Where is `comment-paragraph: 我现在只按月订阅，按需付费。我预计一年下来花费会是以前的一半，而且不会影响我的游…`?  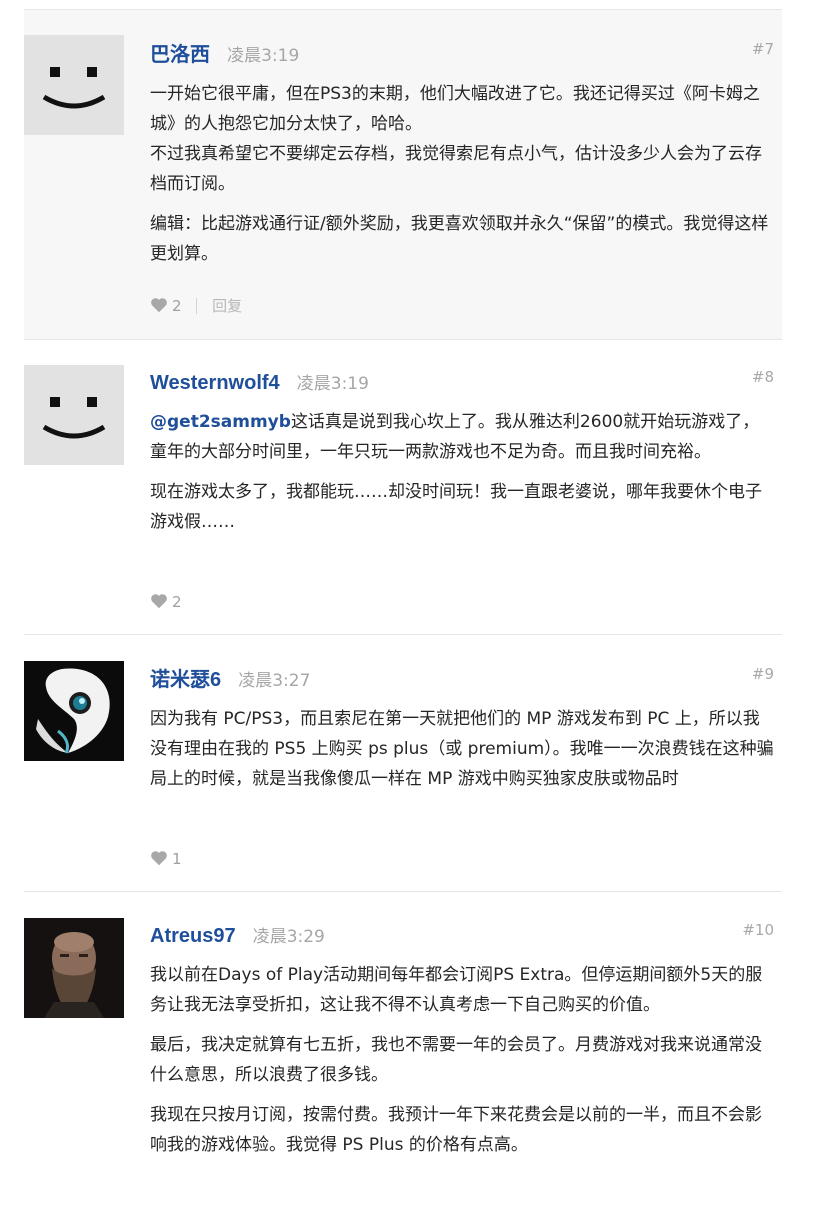 comment-paragraph: 我现在只按月订阅，按需付费。我预计一年下来花费会是以前的一半，而且不会影响我的游… is located at coordinates (456, 1130).